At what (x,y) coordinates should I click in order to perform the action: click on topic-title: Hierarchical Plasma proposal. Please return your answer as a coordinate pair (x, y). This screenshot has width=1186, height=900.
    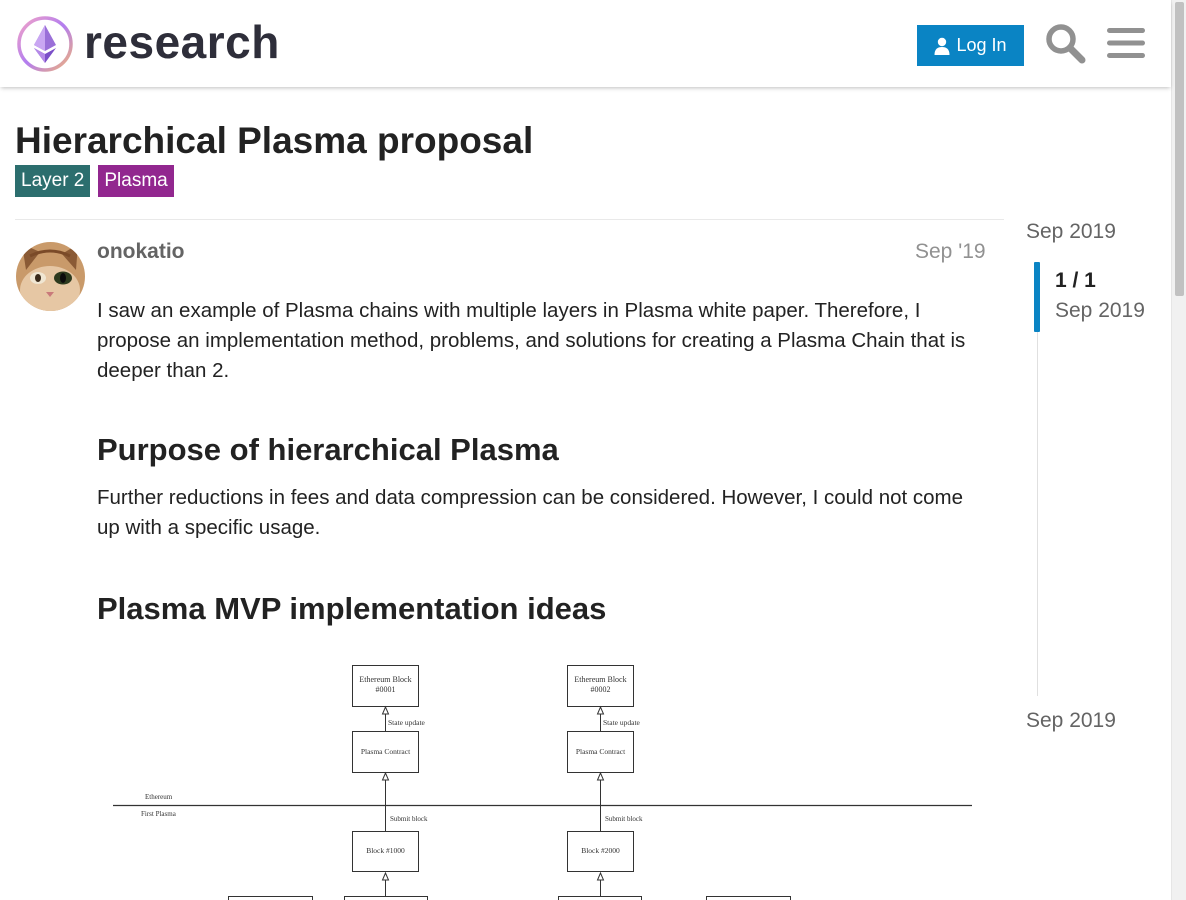
    Looking at the image, I should click on (274, 141).